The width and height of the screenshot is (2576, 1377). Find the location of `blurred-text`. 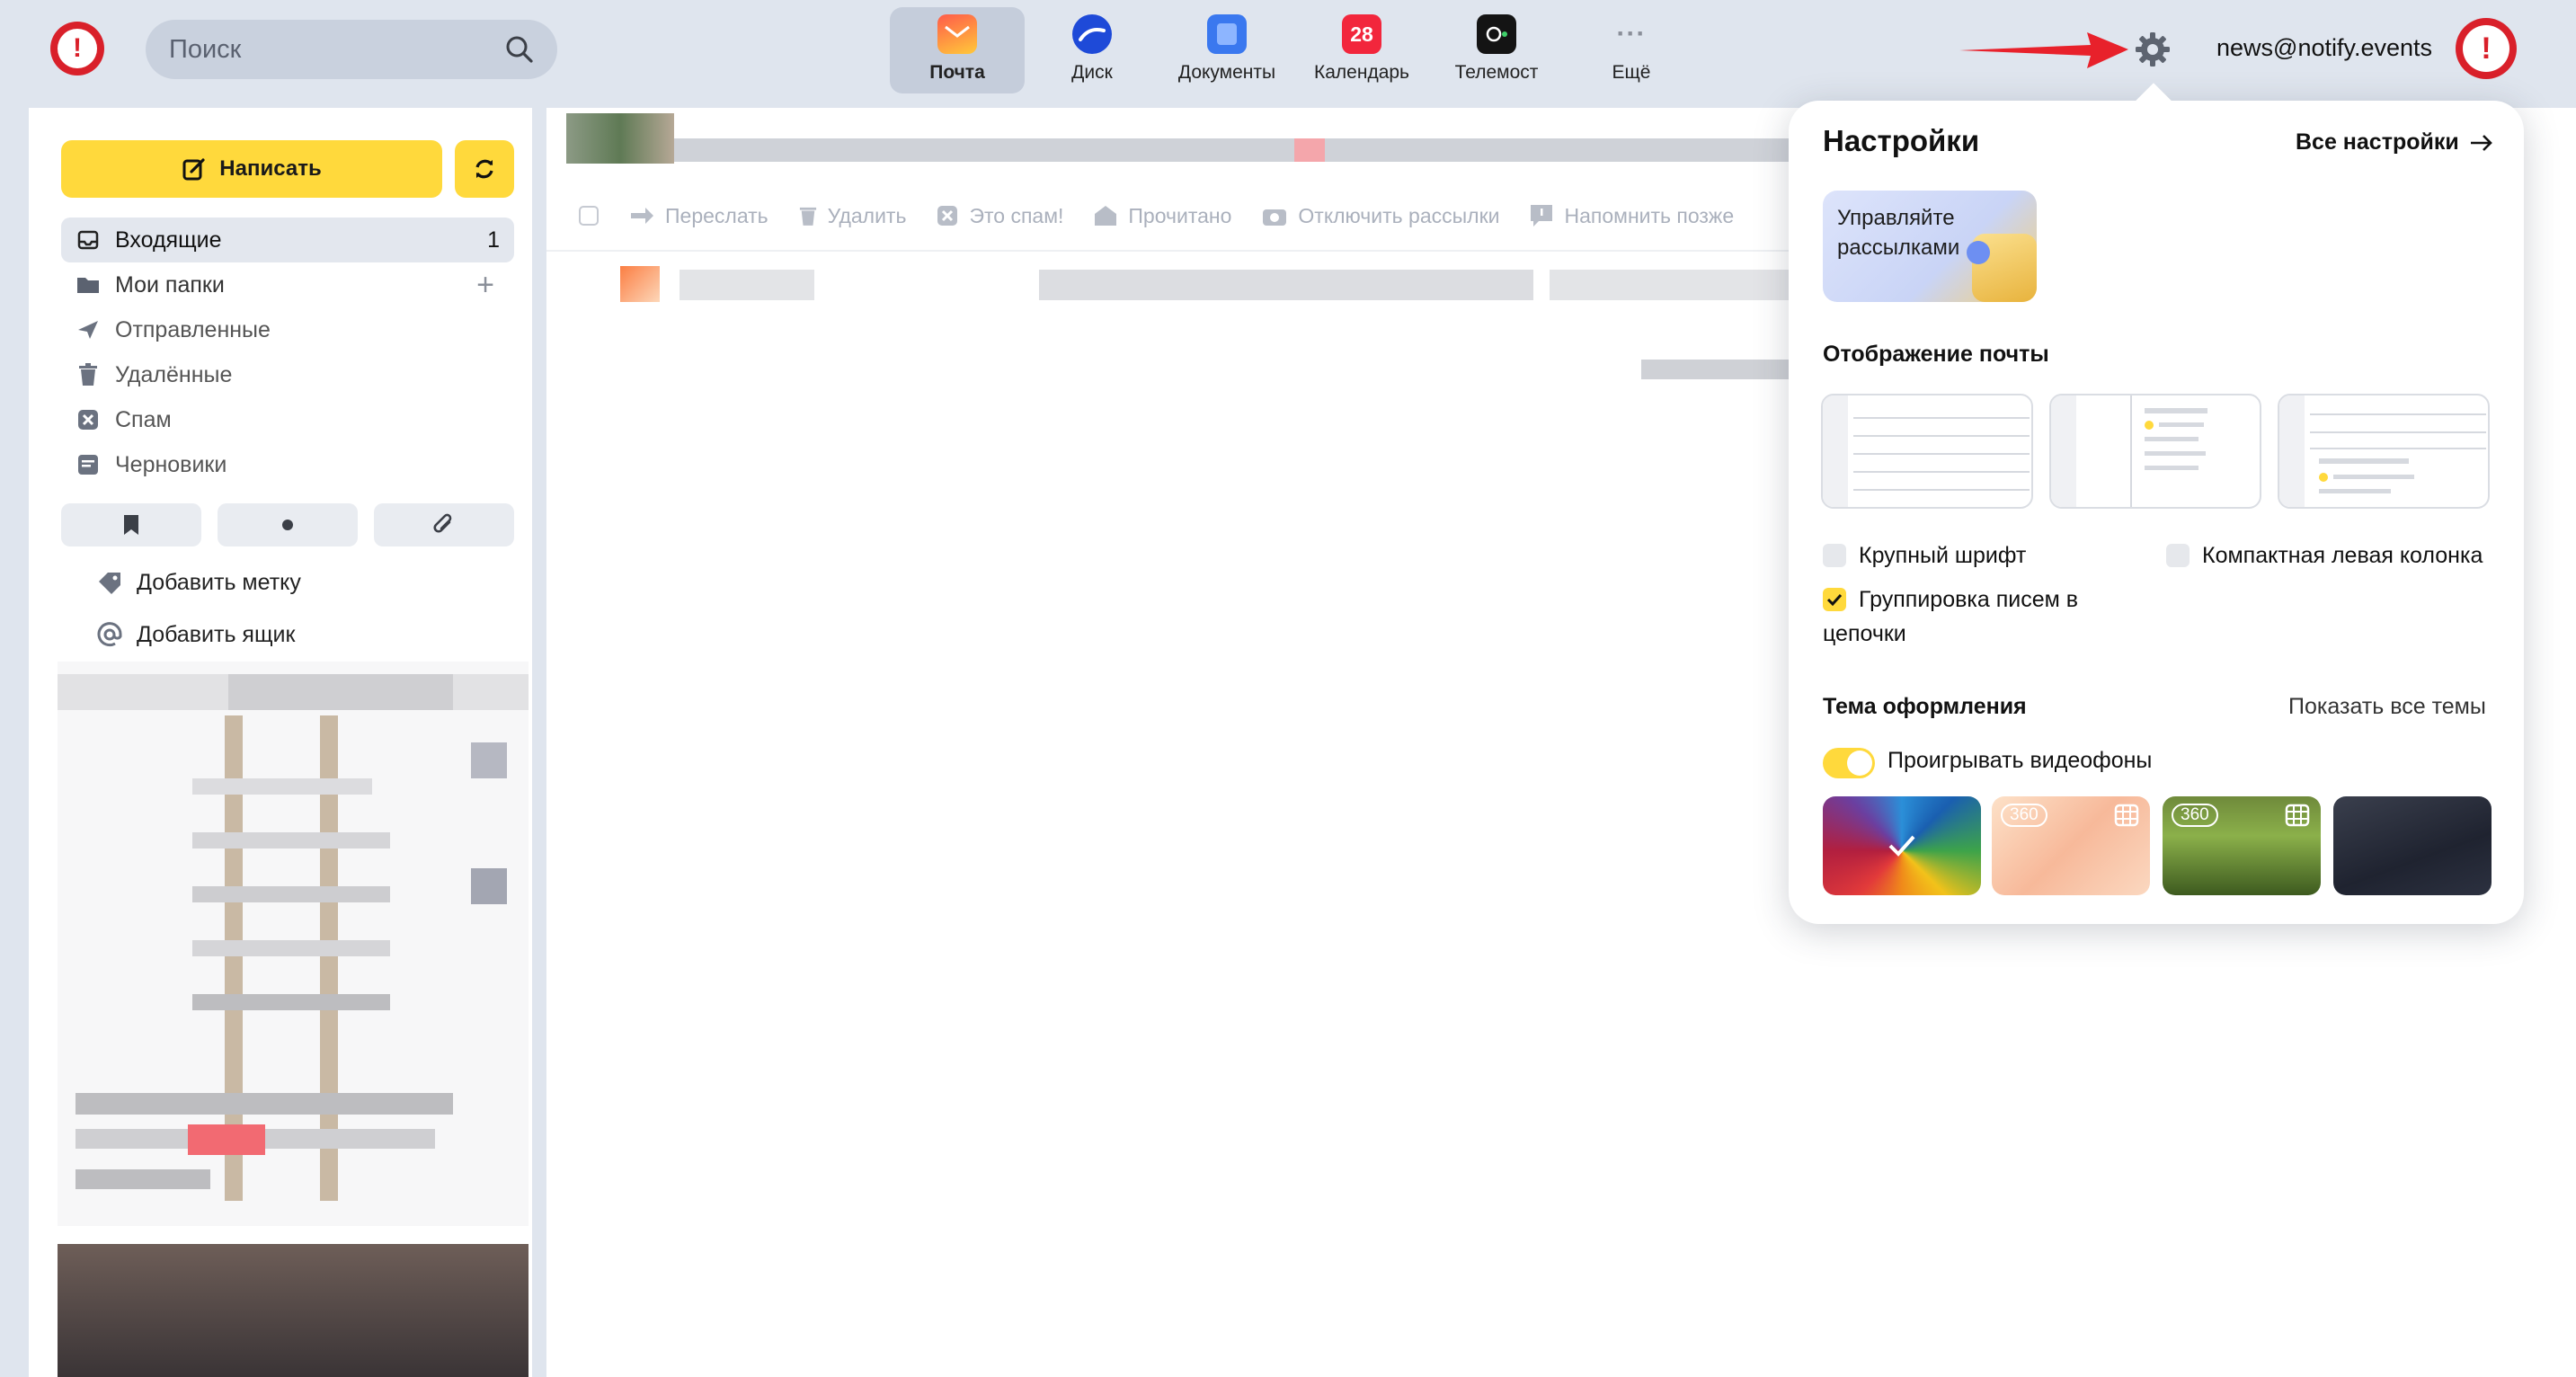

blurred-text is located at coordinates (1724, 369).